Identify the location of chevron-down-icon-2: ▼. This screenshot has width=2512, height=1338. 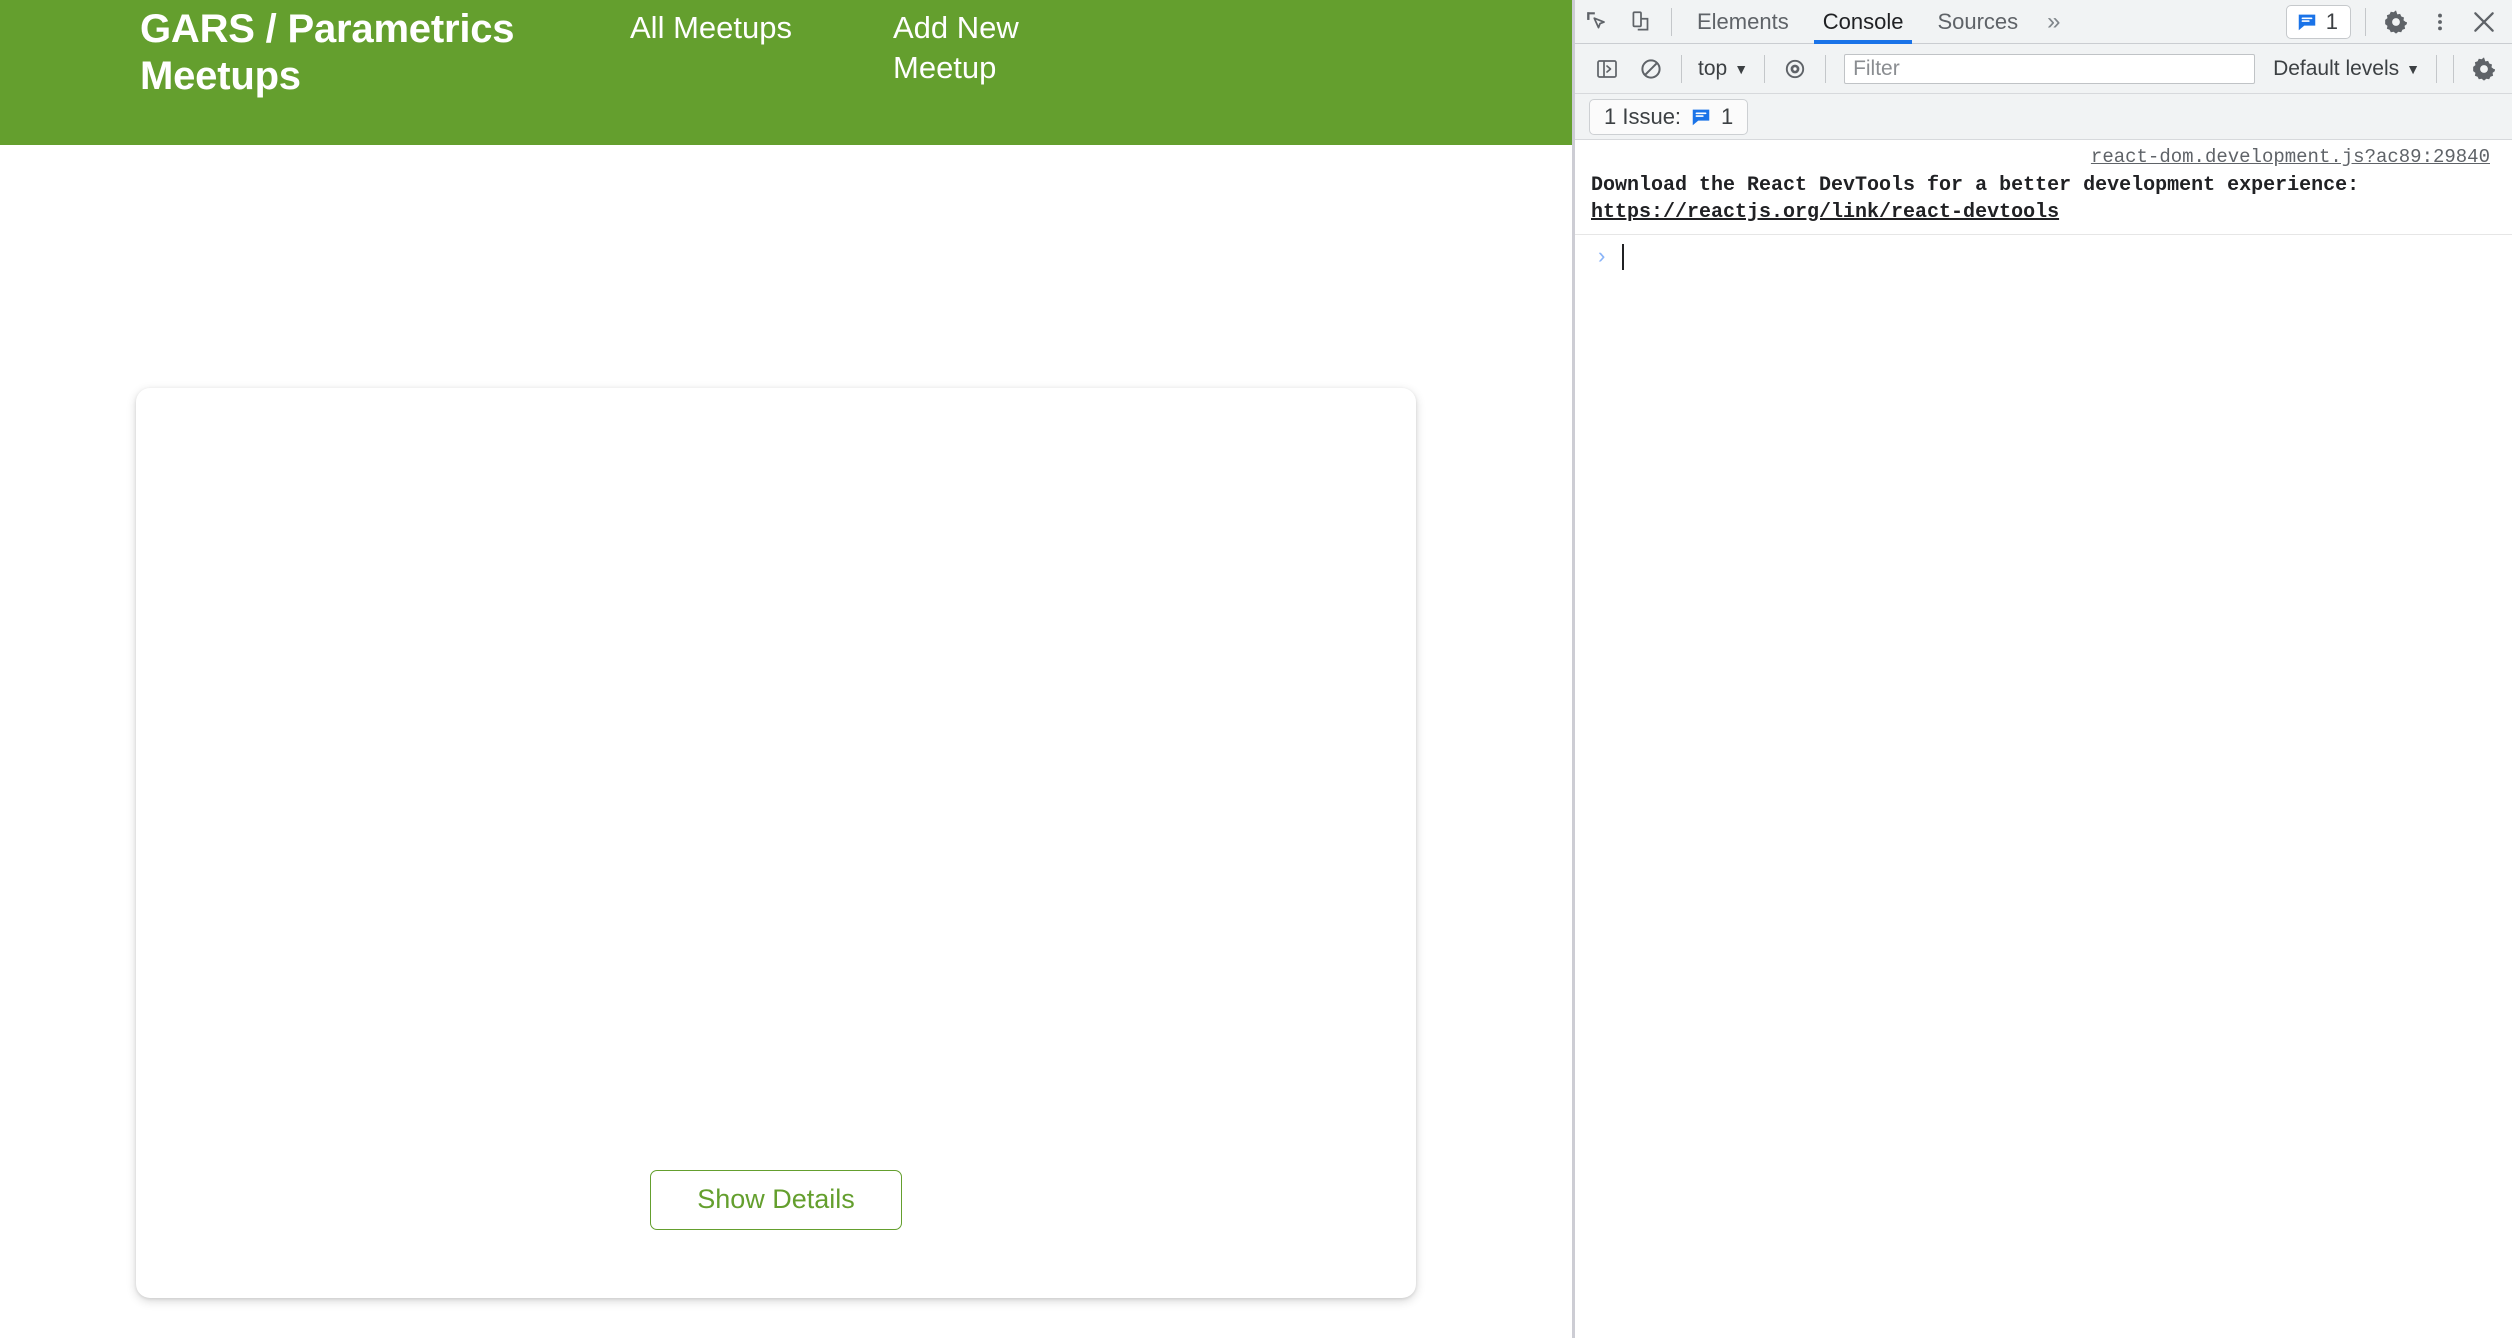
(2413, 68).